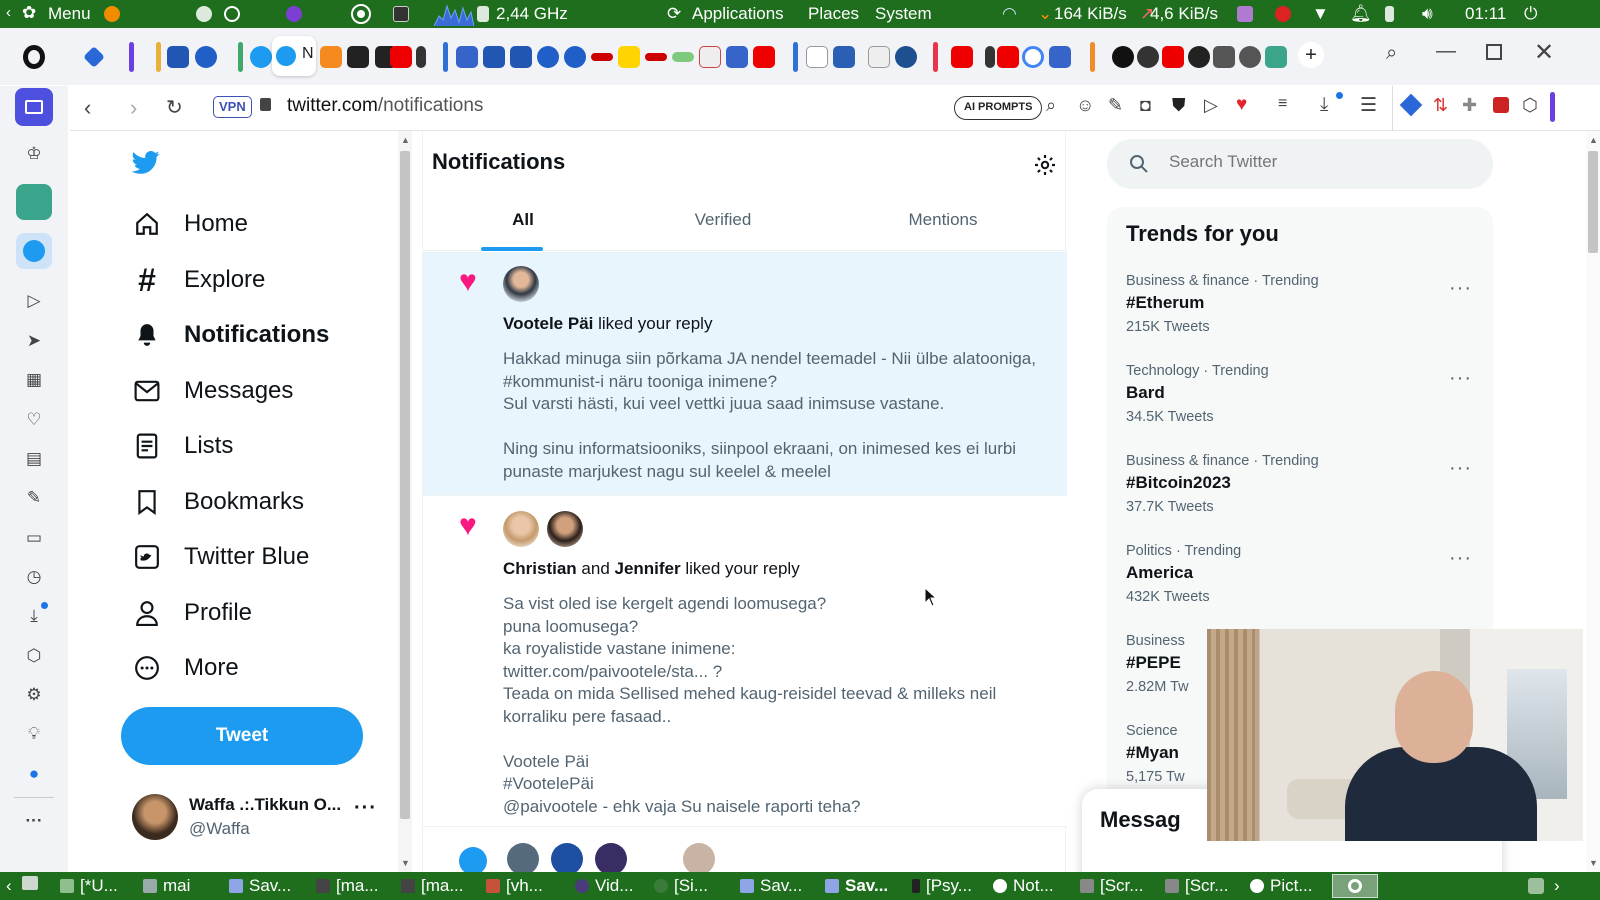  I want to click on tab-grid-icon, so click(1224, 57).